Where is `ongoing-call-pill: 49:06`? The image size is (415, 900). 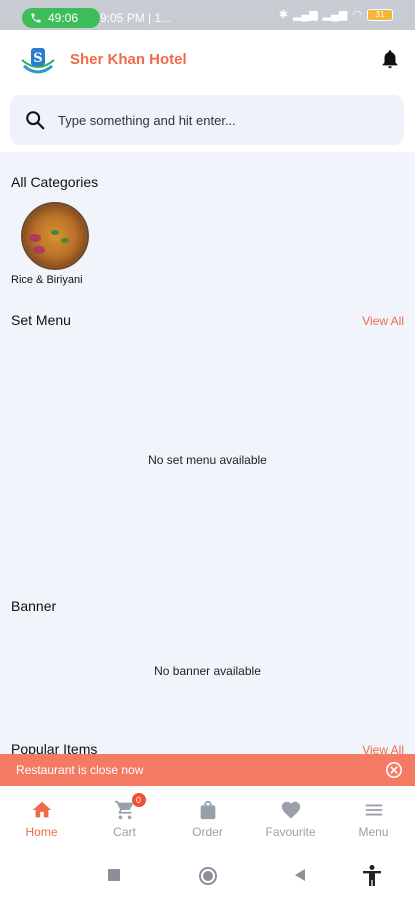 ongoing-call-pill: 49:06 is located at coordinates (61, 18).